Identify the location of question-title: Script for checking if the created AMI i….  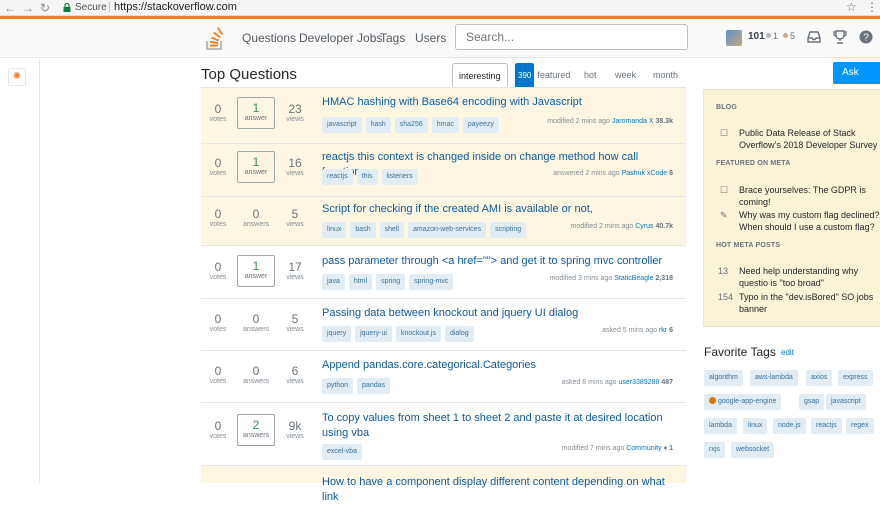
(499, 209).